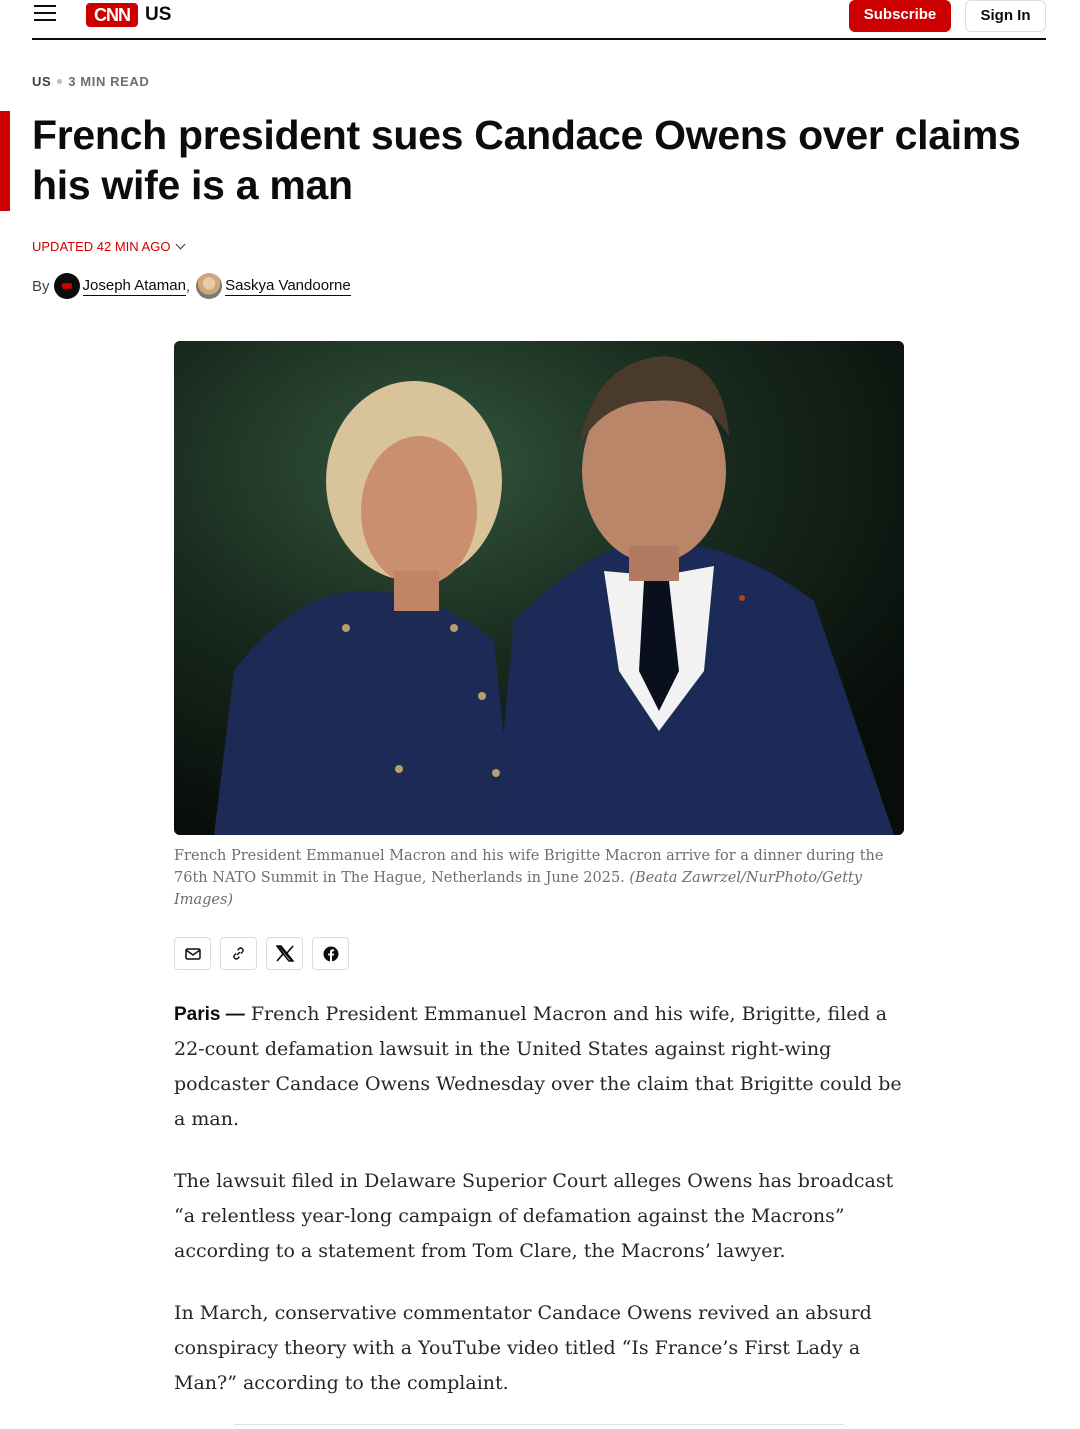 The width and height of the screenshot is (1080, 1429). I want to click on chevron-down-icon, so click(181, 244).